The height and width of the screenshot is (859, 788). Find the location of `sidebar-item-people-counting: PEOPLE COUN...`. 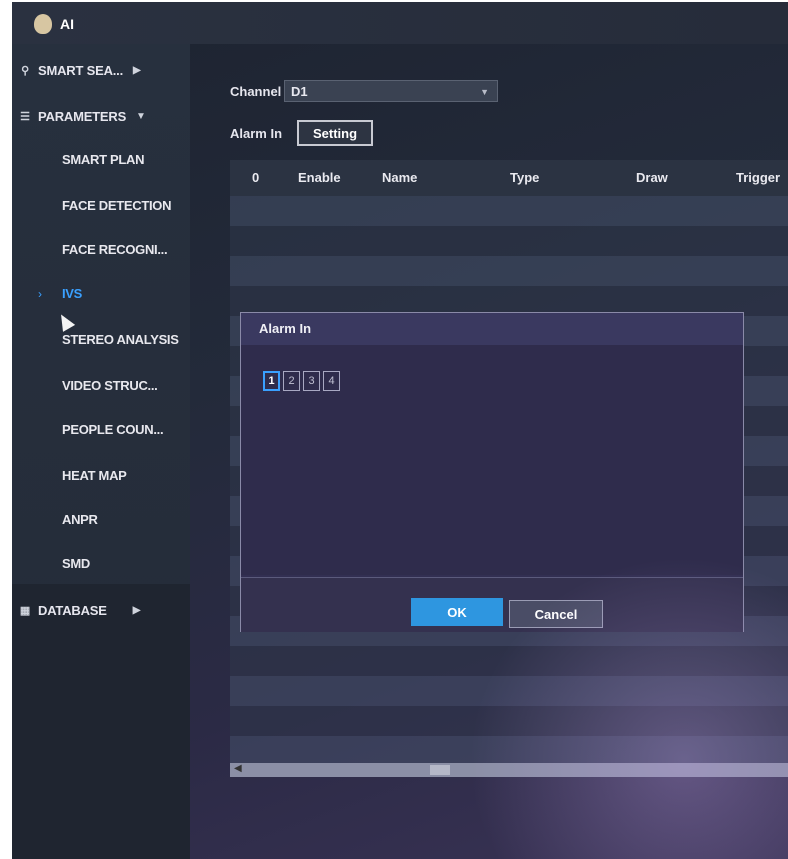

sidebar-item-people-counting: PEOPLE COUN... is located at coordinates (113, 429).